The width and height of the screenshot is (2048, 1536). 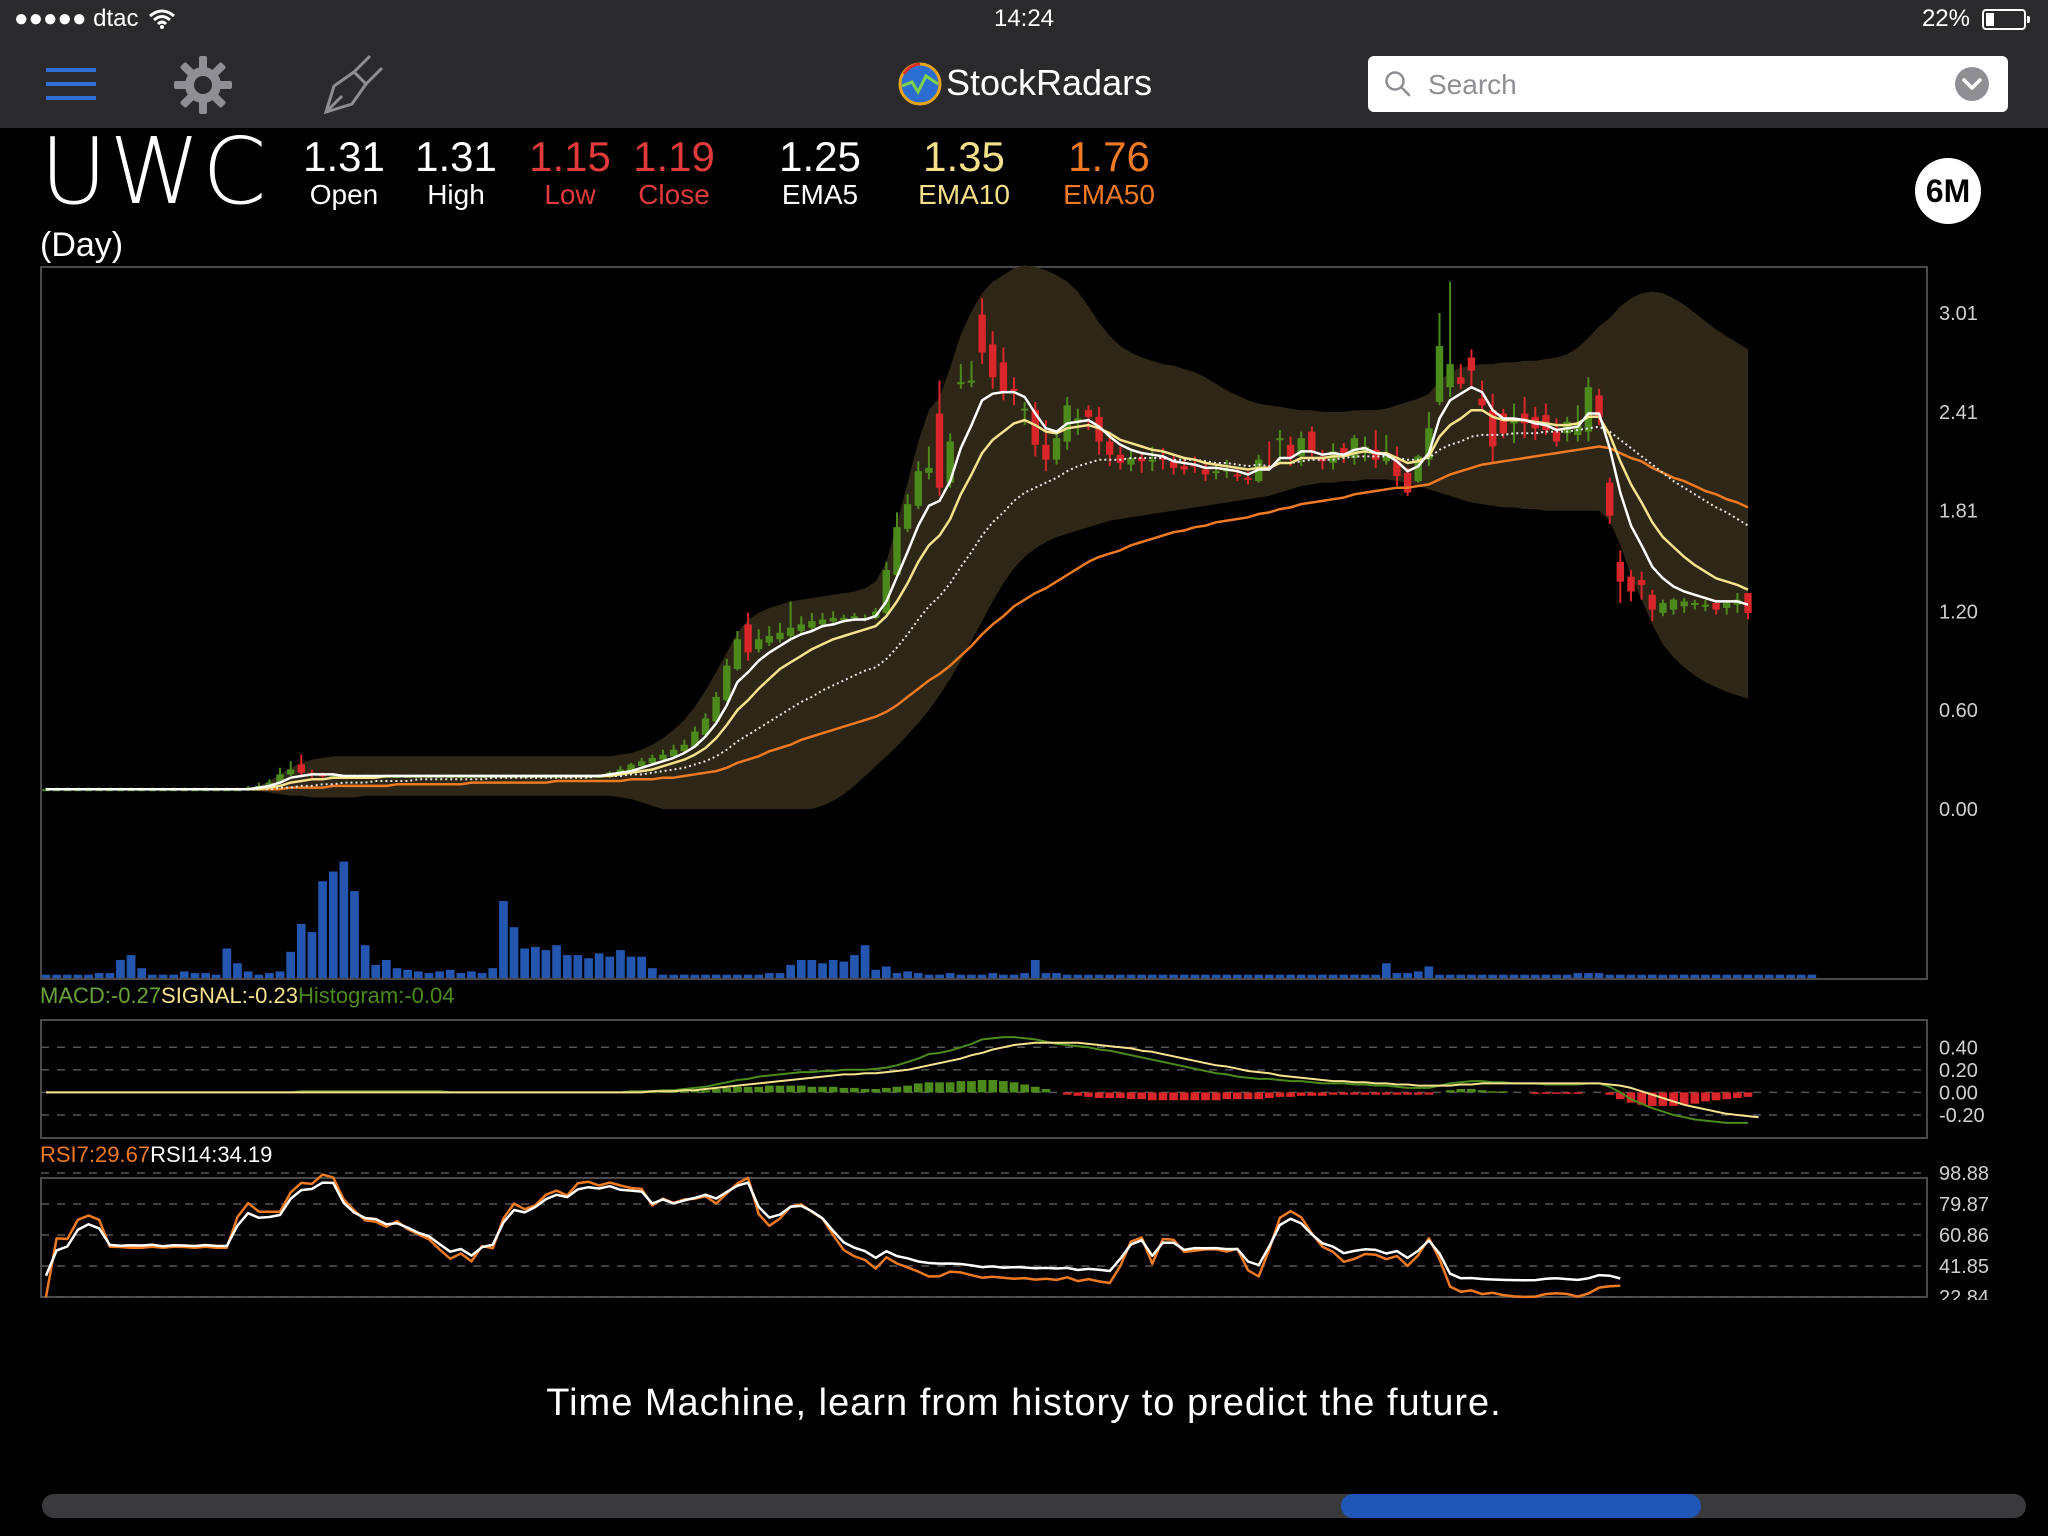 What do you see at coordinates (964, 194) in the screenshot?
I see `stat-label: EMA10` at bounding box center [964, 194].